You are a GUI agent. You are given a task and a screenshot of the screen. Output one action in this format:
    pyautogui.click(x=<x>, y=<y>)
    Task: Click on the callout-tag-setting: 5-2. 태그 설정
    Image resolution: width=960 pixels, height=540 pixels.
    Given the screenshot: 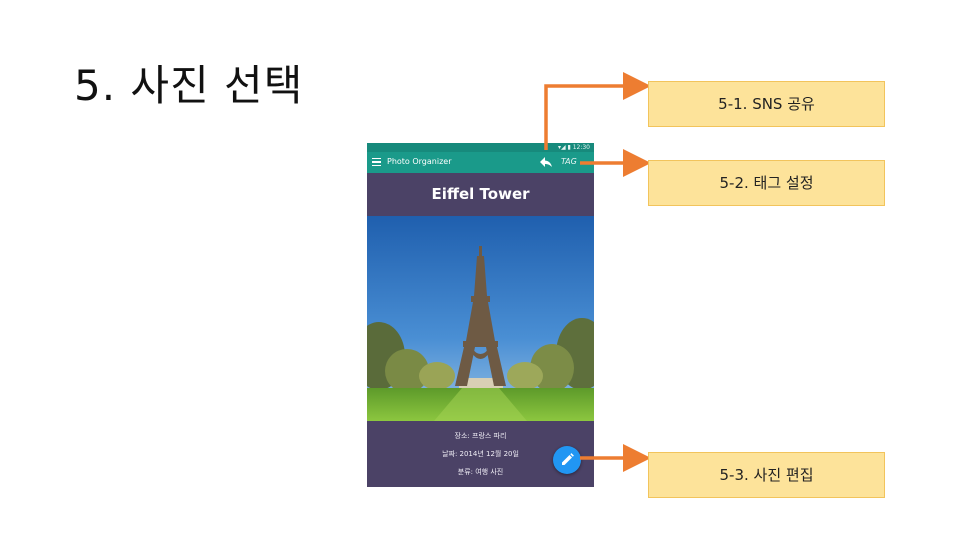 What is the action you would take?
    pyautogui.click(x=766, y=183)
    